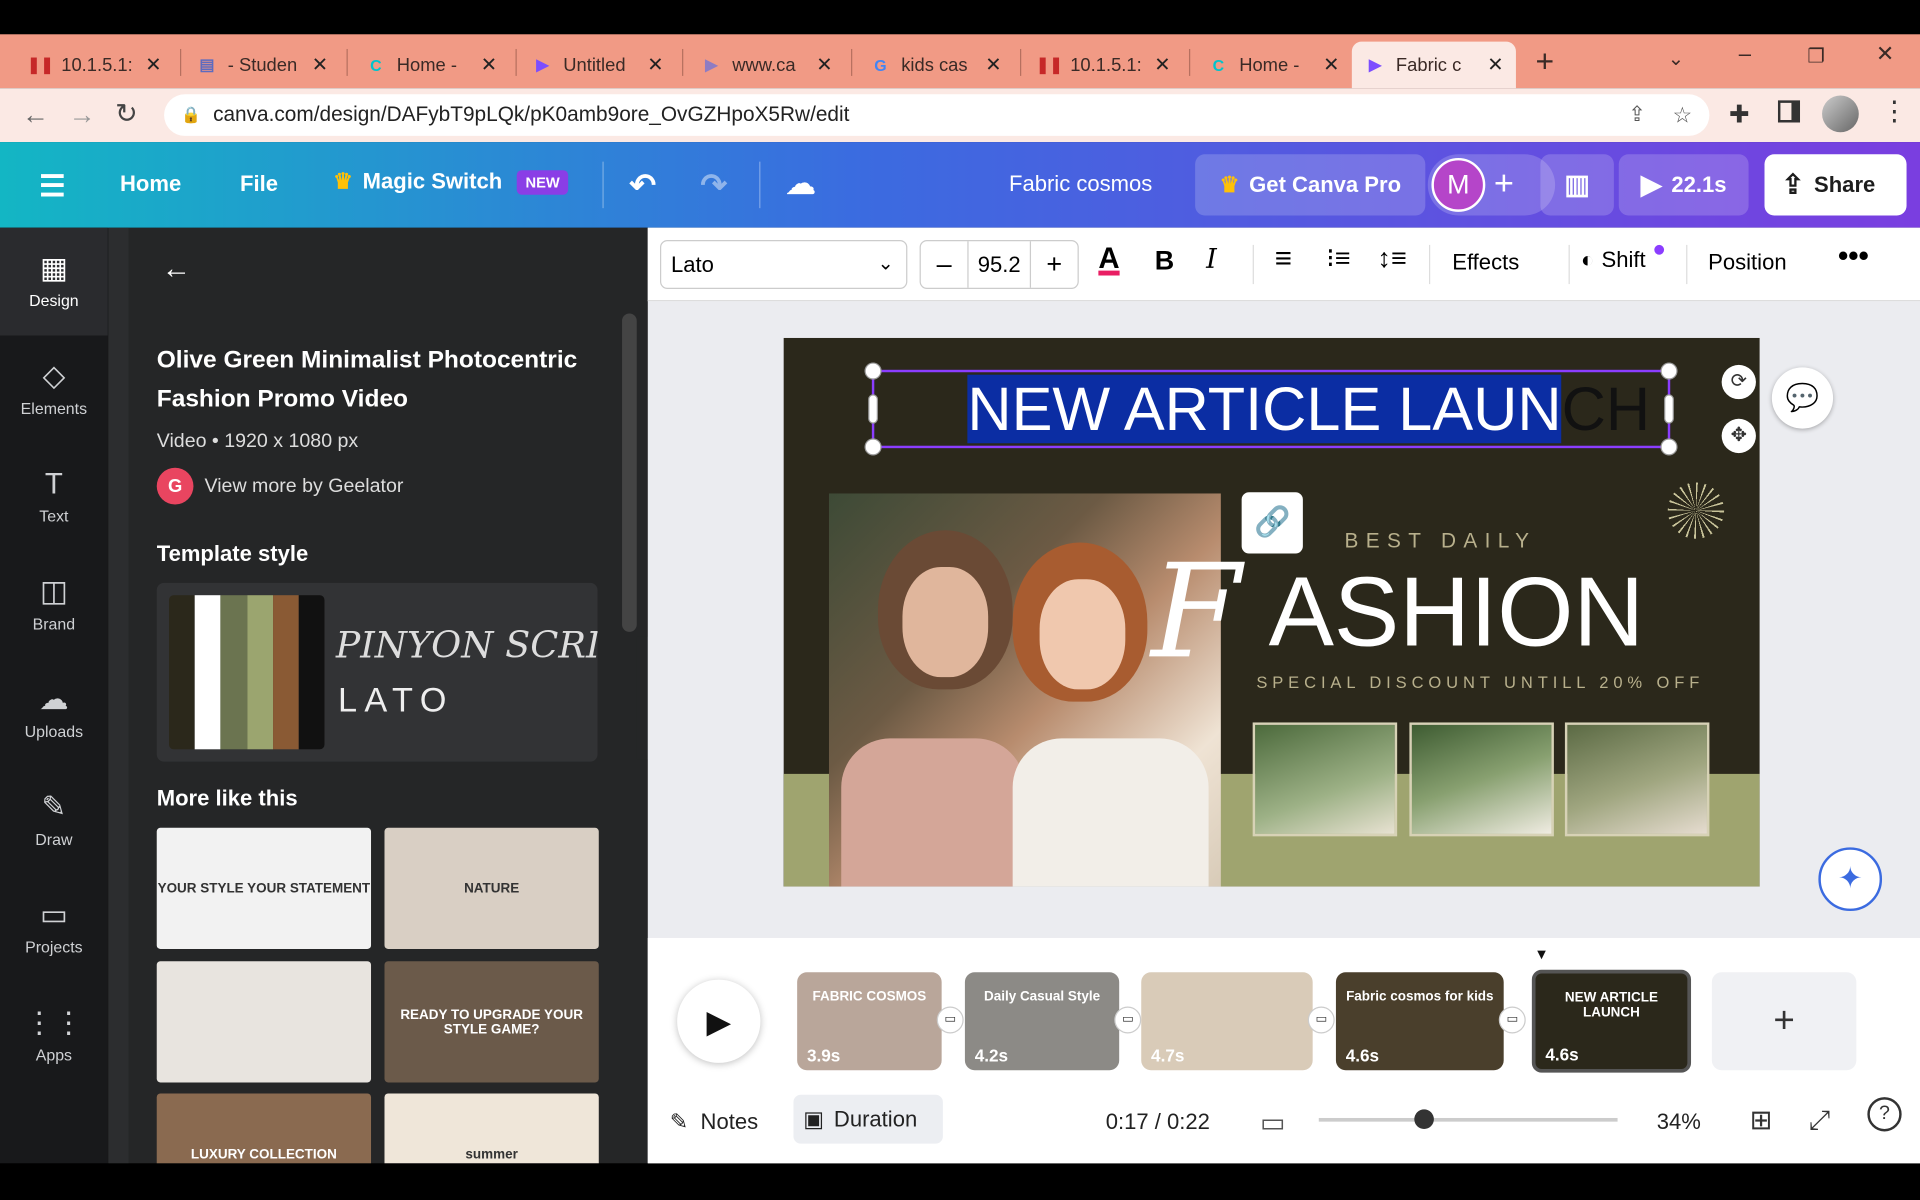 Image resolution: width=1920 pixels, height=1200 pixels. What do you see at coordinates (1577, 185) in the screenshot?
I see `insights-icon: ▥` at bounding box center [1577, 185].